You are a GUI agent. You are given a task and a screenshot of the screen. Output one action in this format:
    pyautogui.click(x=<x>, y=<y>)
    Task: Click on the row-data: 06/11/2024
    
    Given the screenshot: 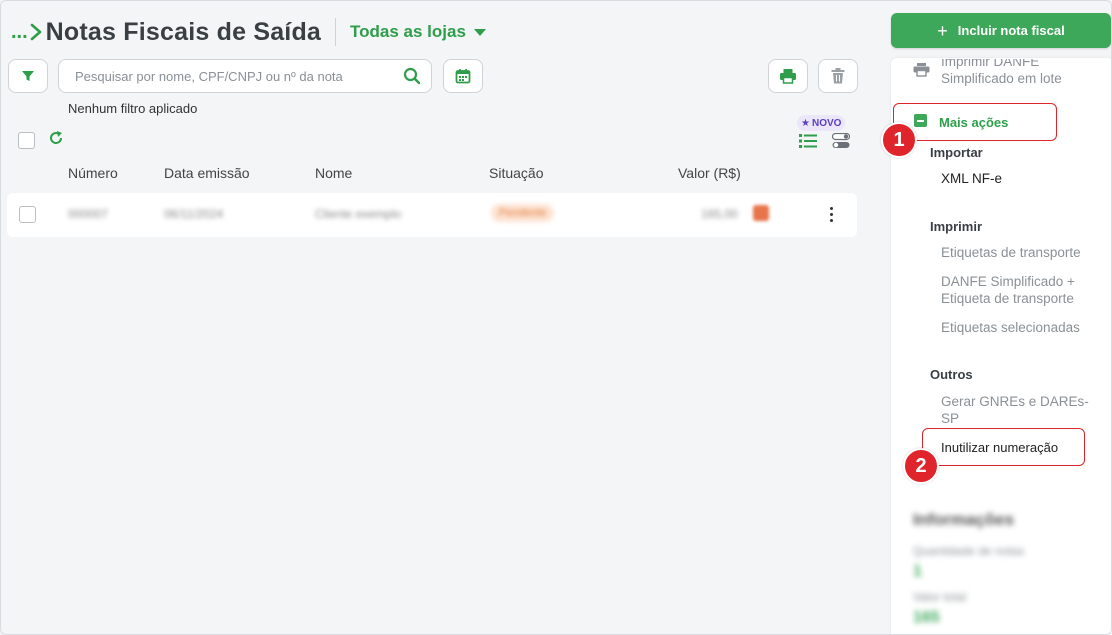 What is the action you would take?
    pyautogui.click(x=194, y=214)
    